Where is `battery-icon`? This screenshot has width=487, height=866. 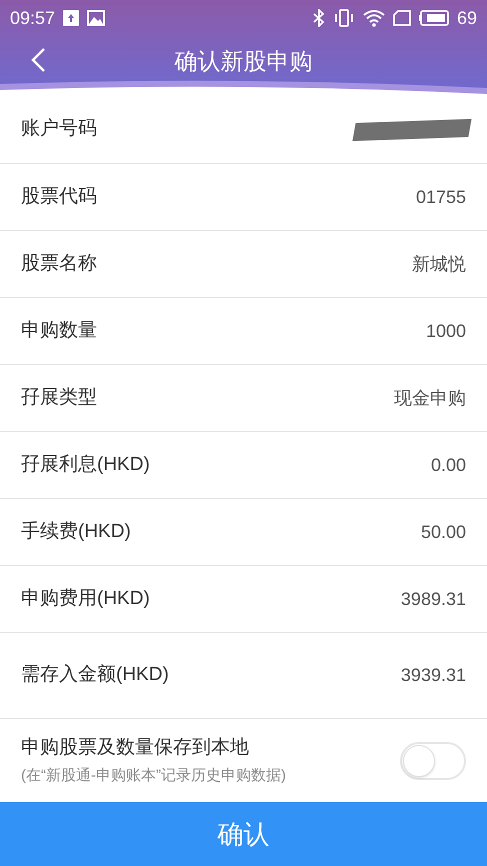
battery-icon is located at coordinates (433, 18).